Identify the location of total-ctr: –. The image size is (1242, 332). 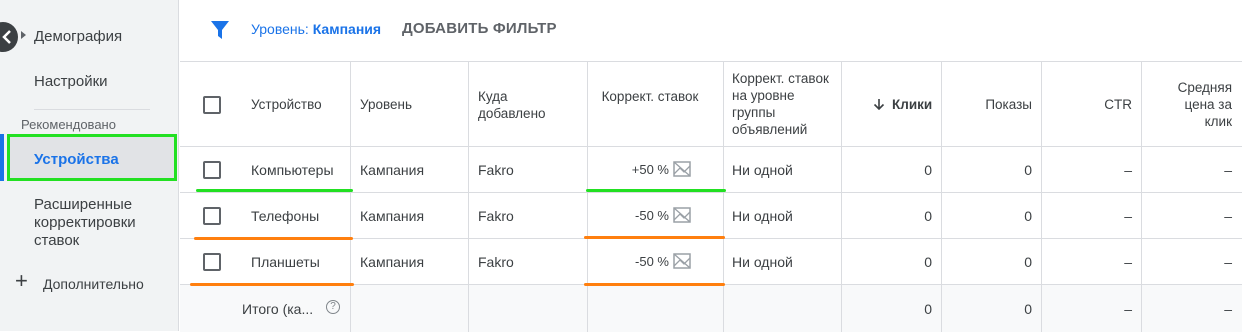
(1128, 309).